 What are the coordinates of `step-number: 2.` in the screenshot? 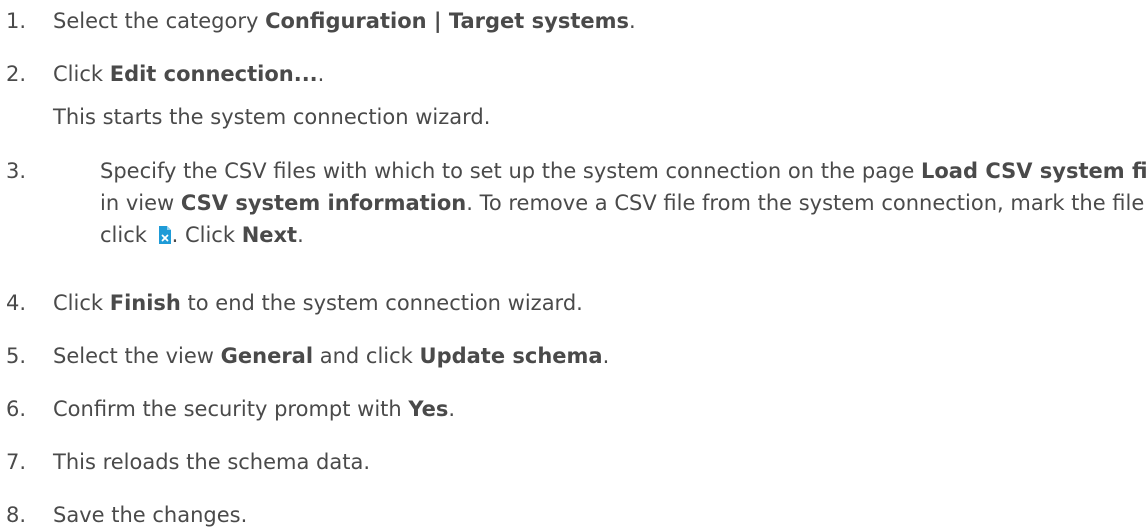 It's located at (16, 74).